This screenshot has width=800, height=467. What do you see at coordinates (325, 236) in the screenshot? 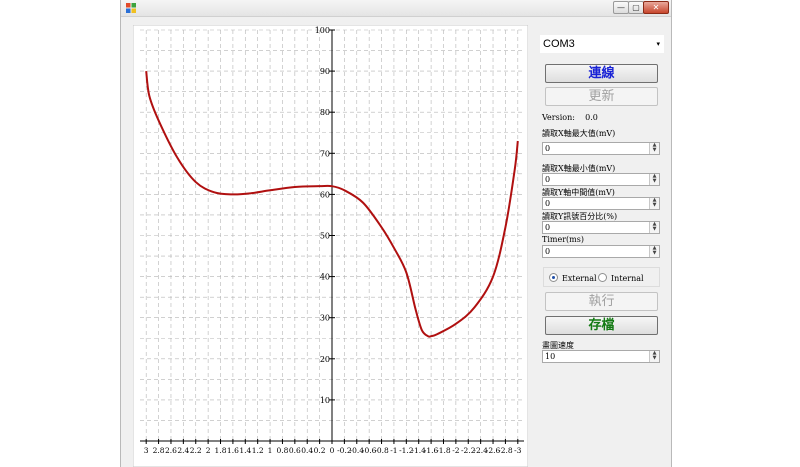
I see `y-tick-label: 50` at bounding box center [325, 236].